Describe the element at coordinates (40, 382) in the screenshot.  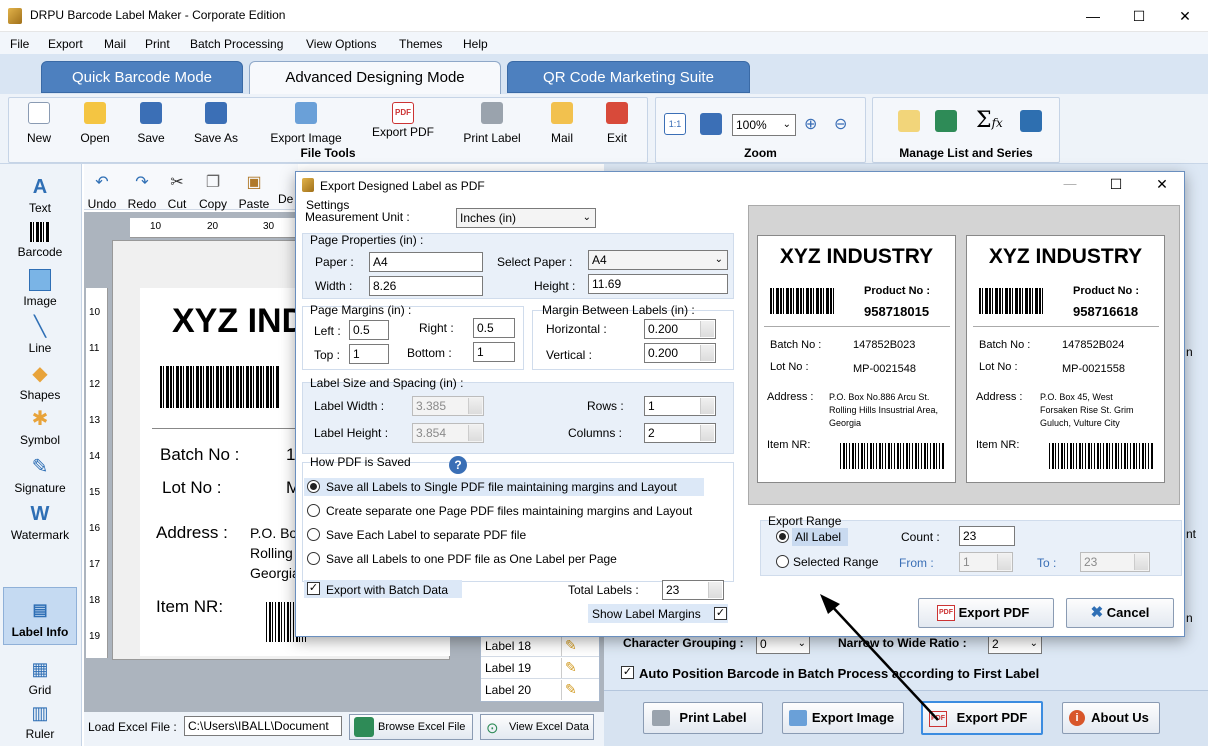
I see `shapes-tool: ◆ Shapes` at that location.